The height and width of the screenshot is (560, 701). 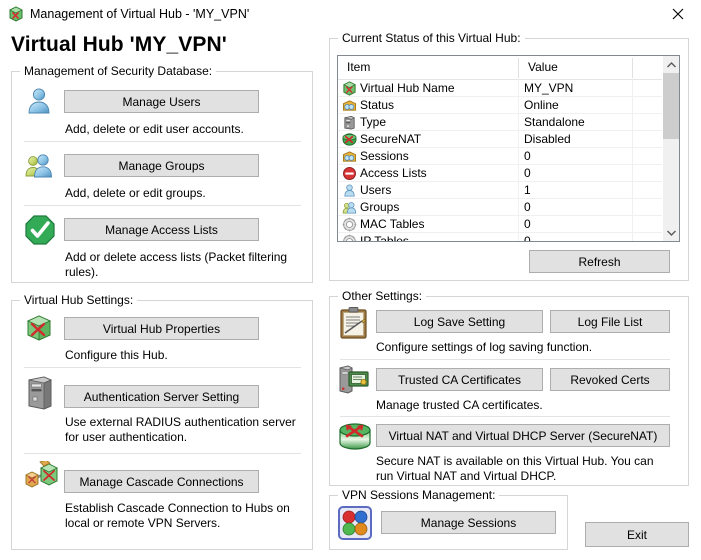 I want to click on check-badge-icon, so click(x=40, y=230).